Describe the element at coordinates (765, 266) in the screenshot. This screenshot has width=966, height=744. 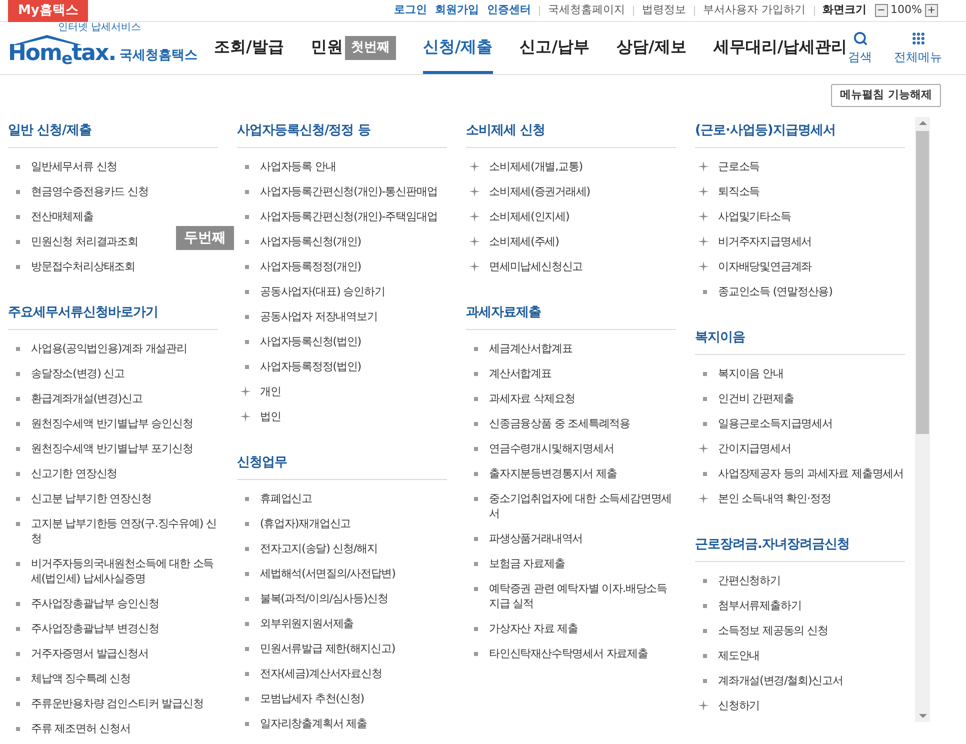
I see `menu-link: 이자배당및연금계좌` at that location.